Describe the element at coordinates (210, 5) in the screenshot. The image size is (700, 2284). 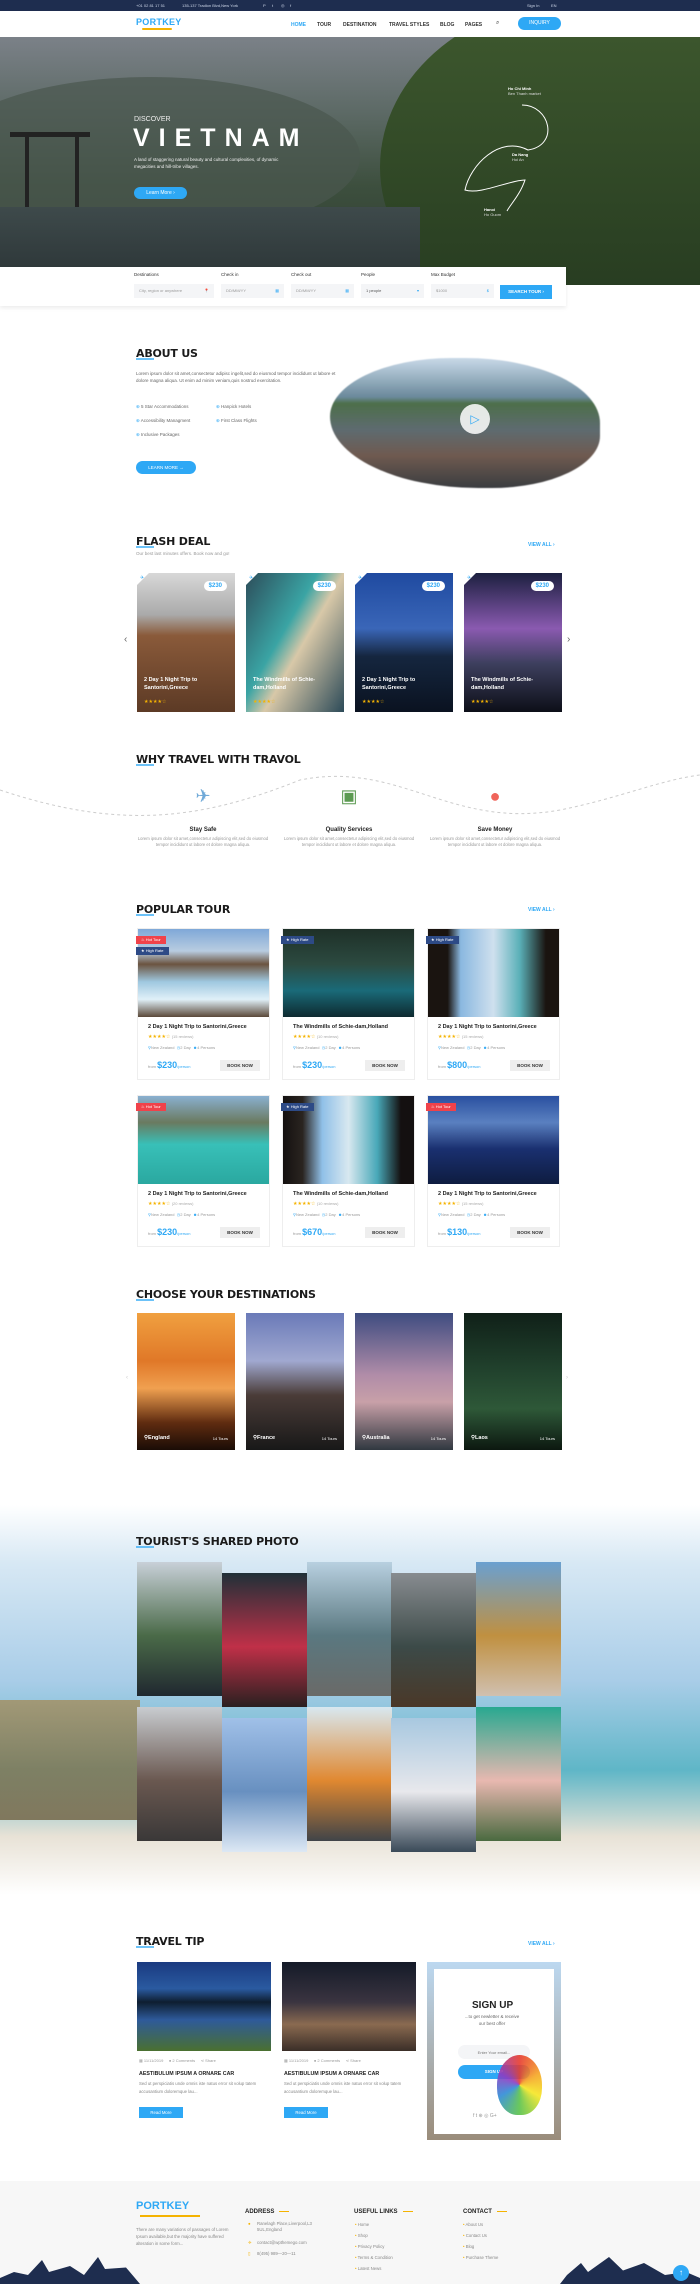
I see `address: 135-137 Tradlon Blvd,New York` at that location.